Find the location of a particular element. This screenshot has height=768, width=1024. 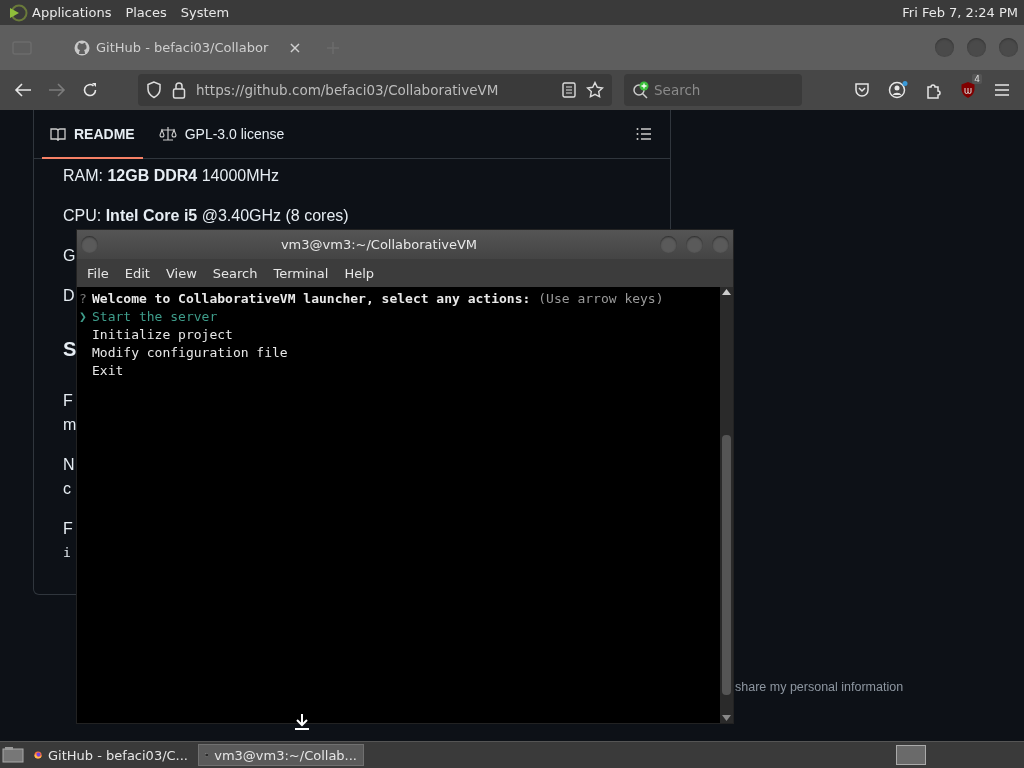

menu-item: File is located at coordinates (98, 273).